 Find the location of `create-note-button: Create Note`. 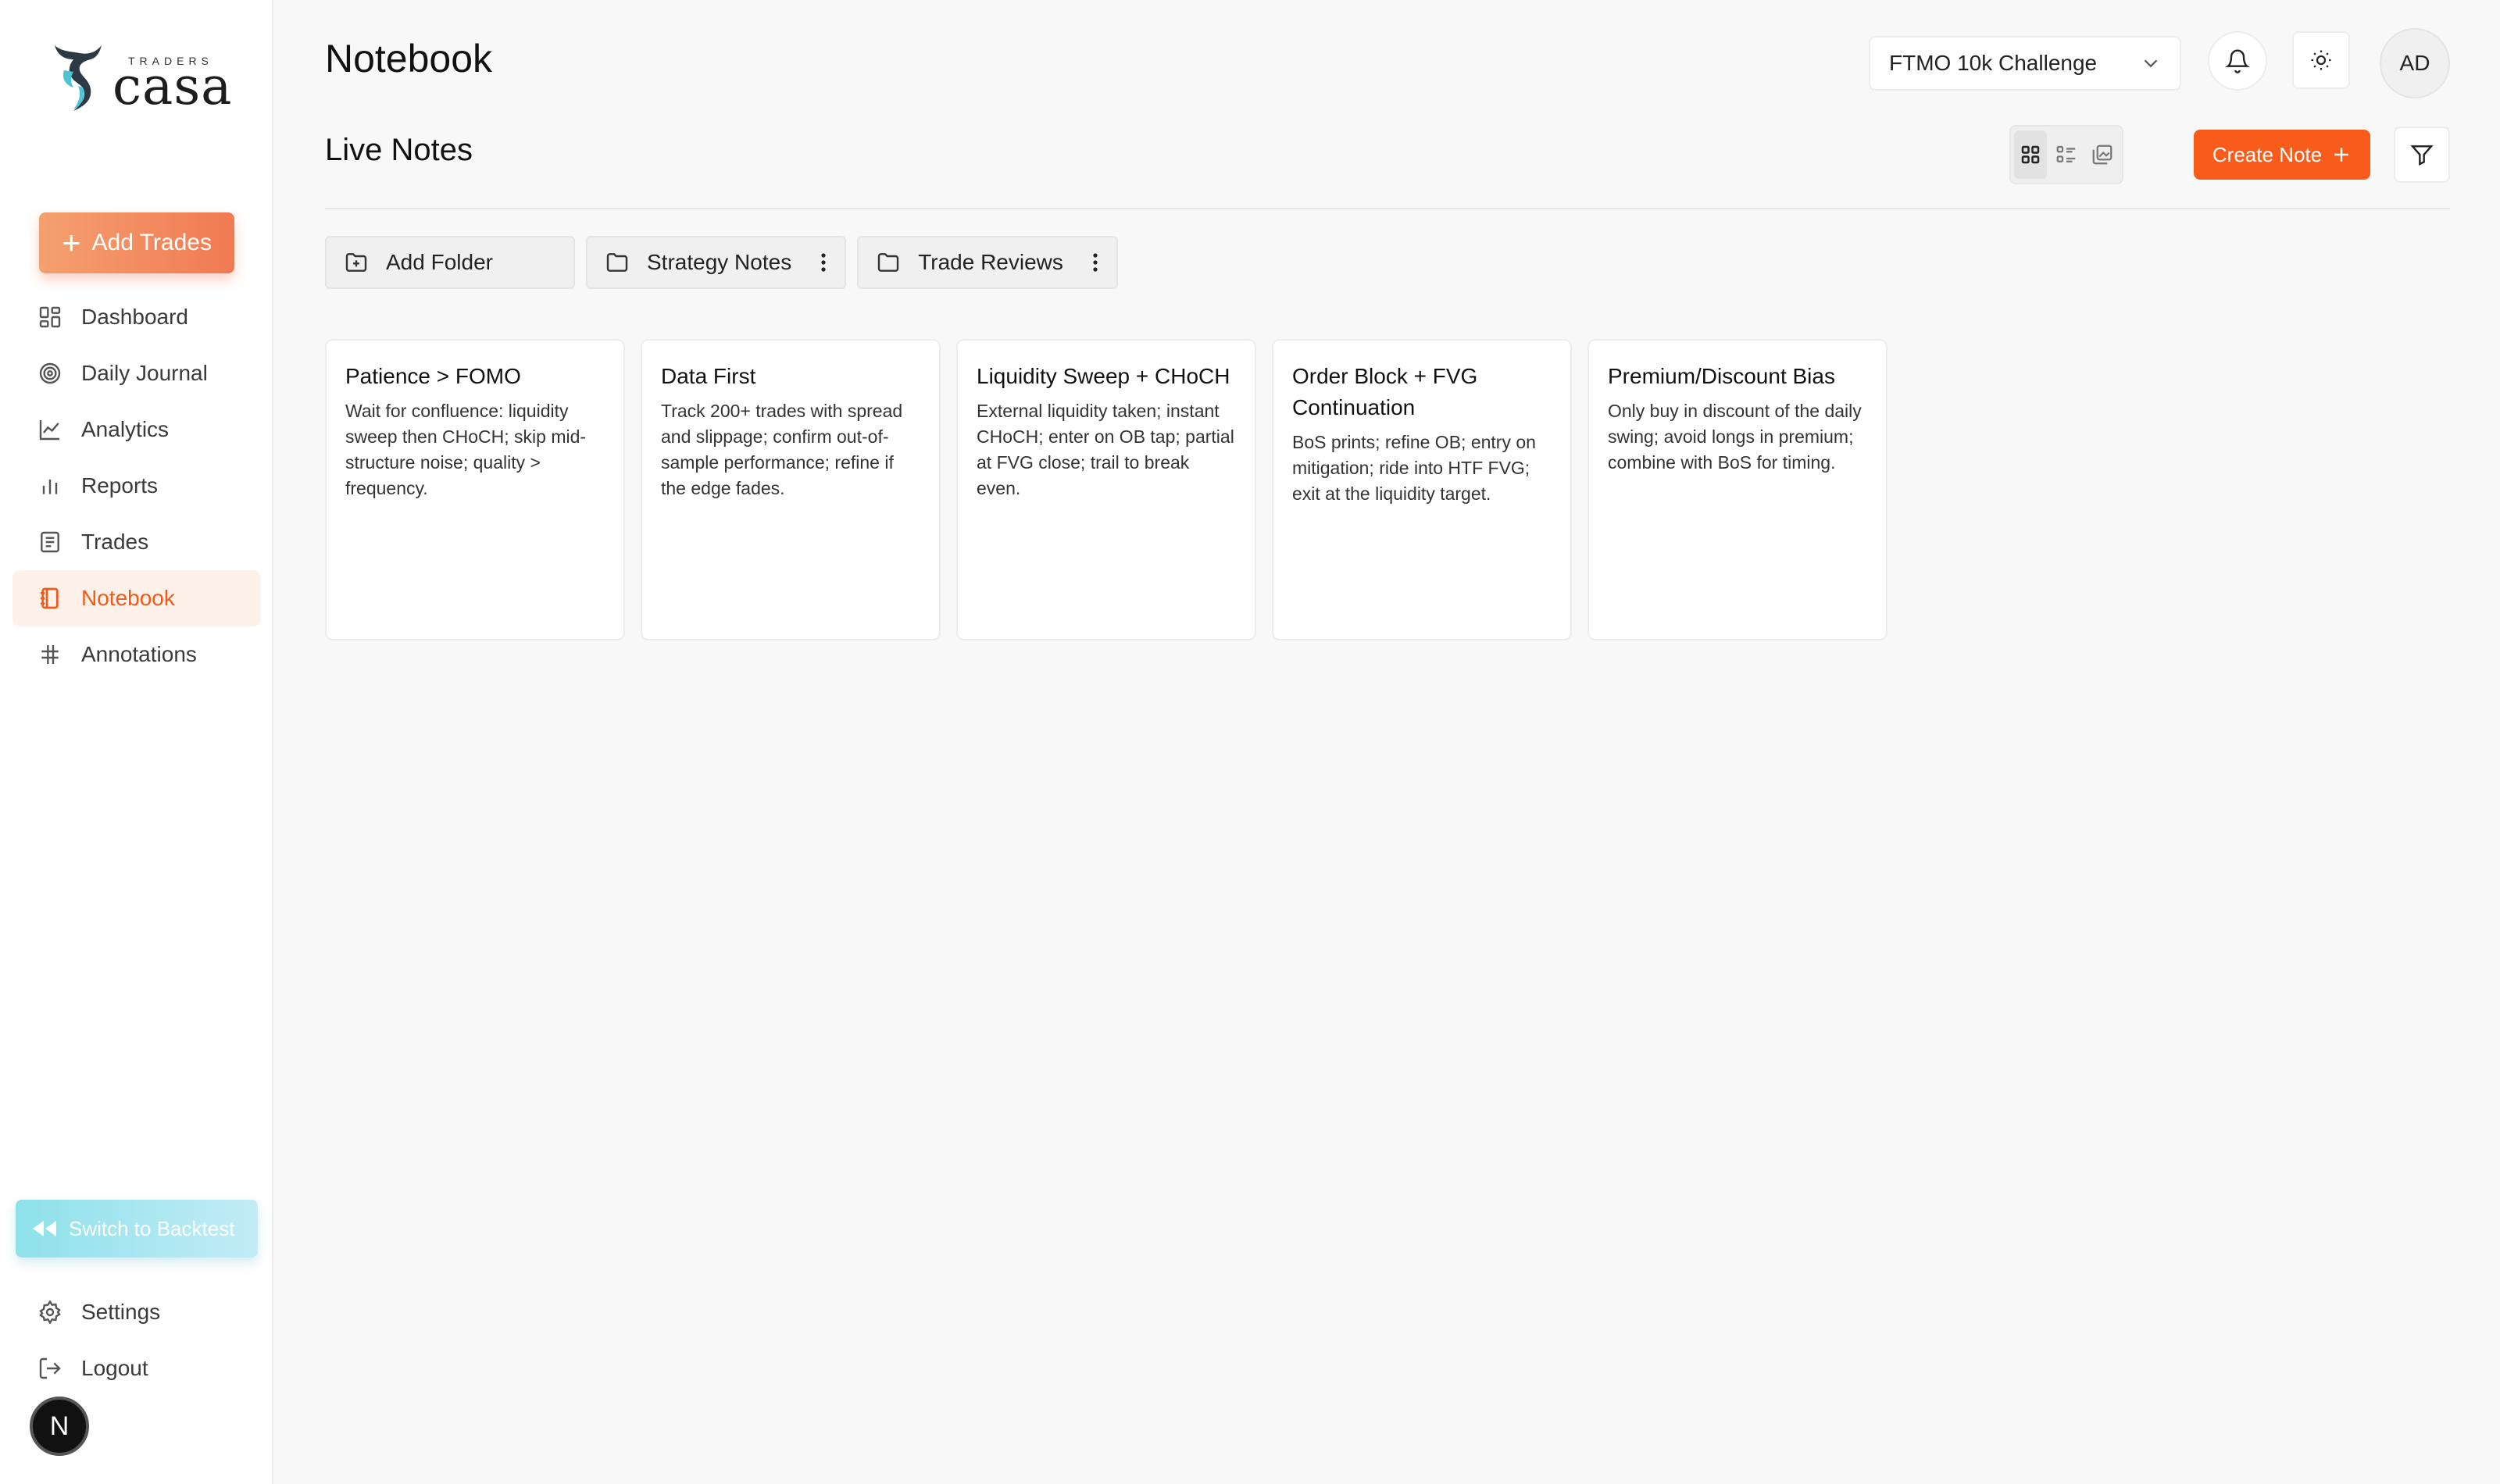

create-note-button: Create Note is located at coordinates (2282, 155).